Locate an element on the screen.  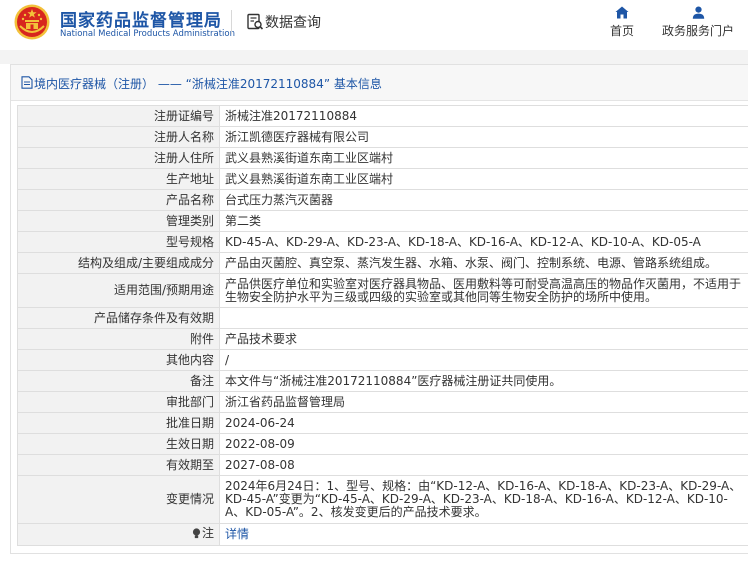
note-row: 注详情 is located at coordinates (382, 534).